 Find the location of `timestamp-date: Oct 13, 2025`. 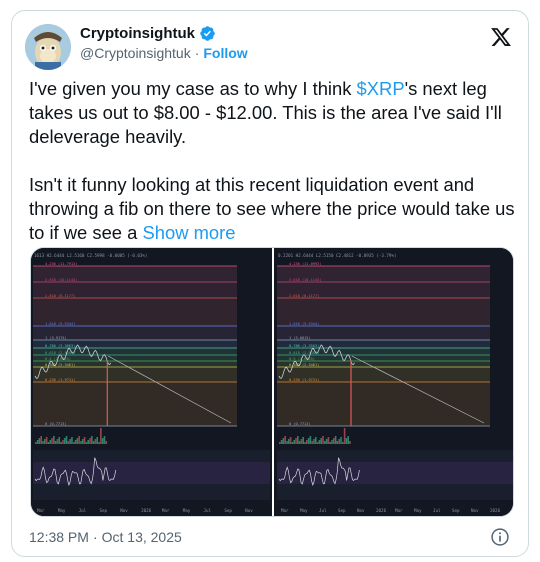

timestamp-date: Oct 13, 2025 is located at coordinates (142, 537).